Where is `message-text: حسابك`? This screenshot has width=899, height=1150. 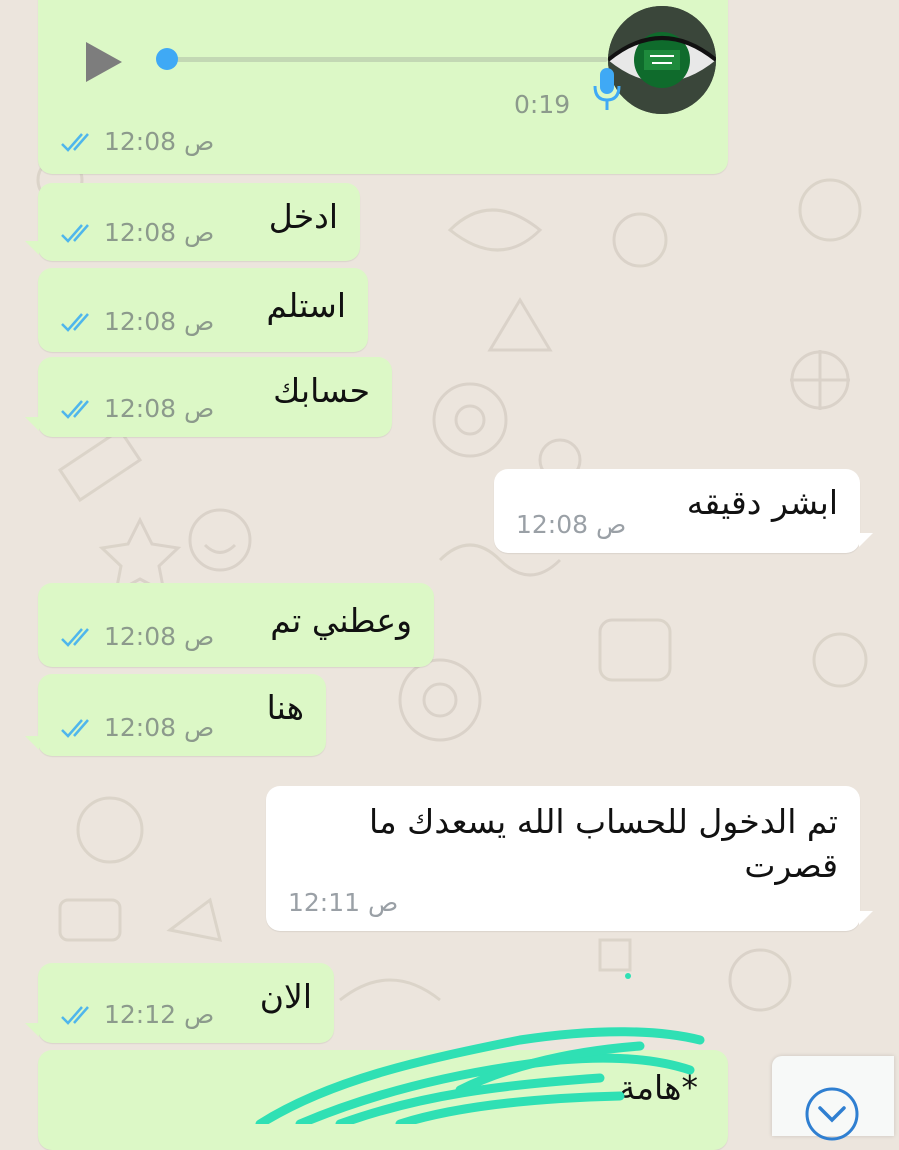
message-text: حسابك is located at coordinates (321, 390).